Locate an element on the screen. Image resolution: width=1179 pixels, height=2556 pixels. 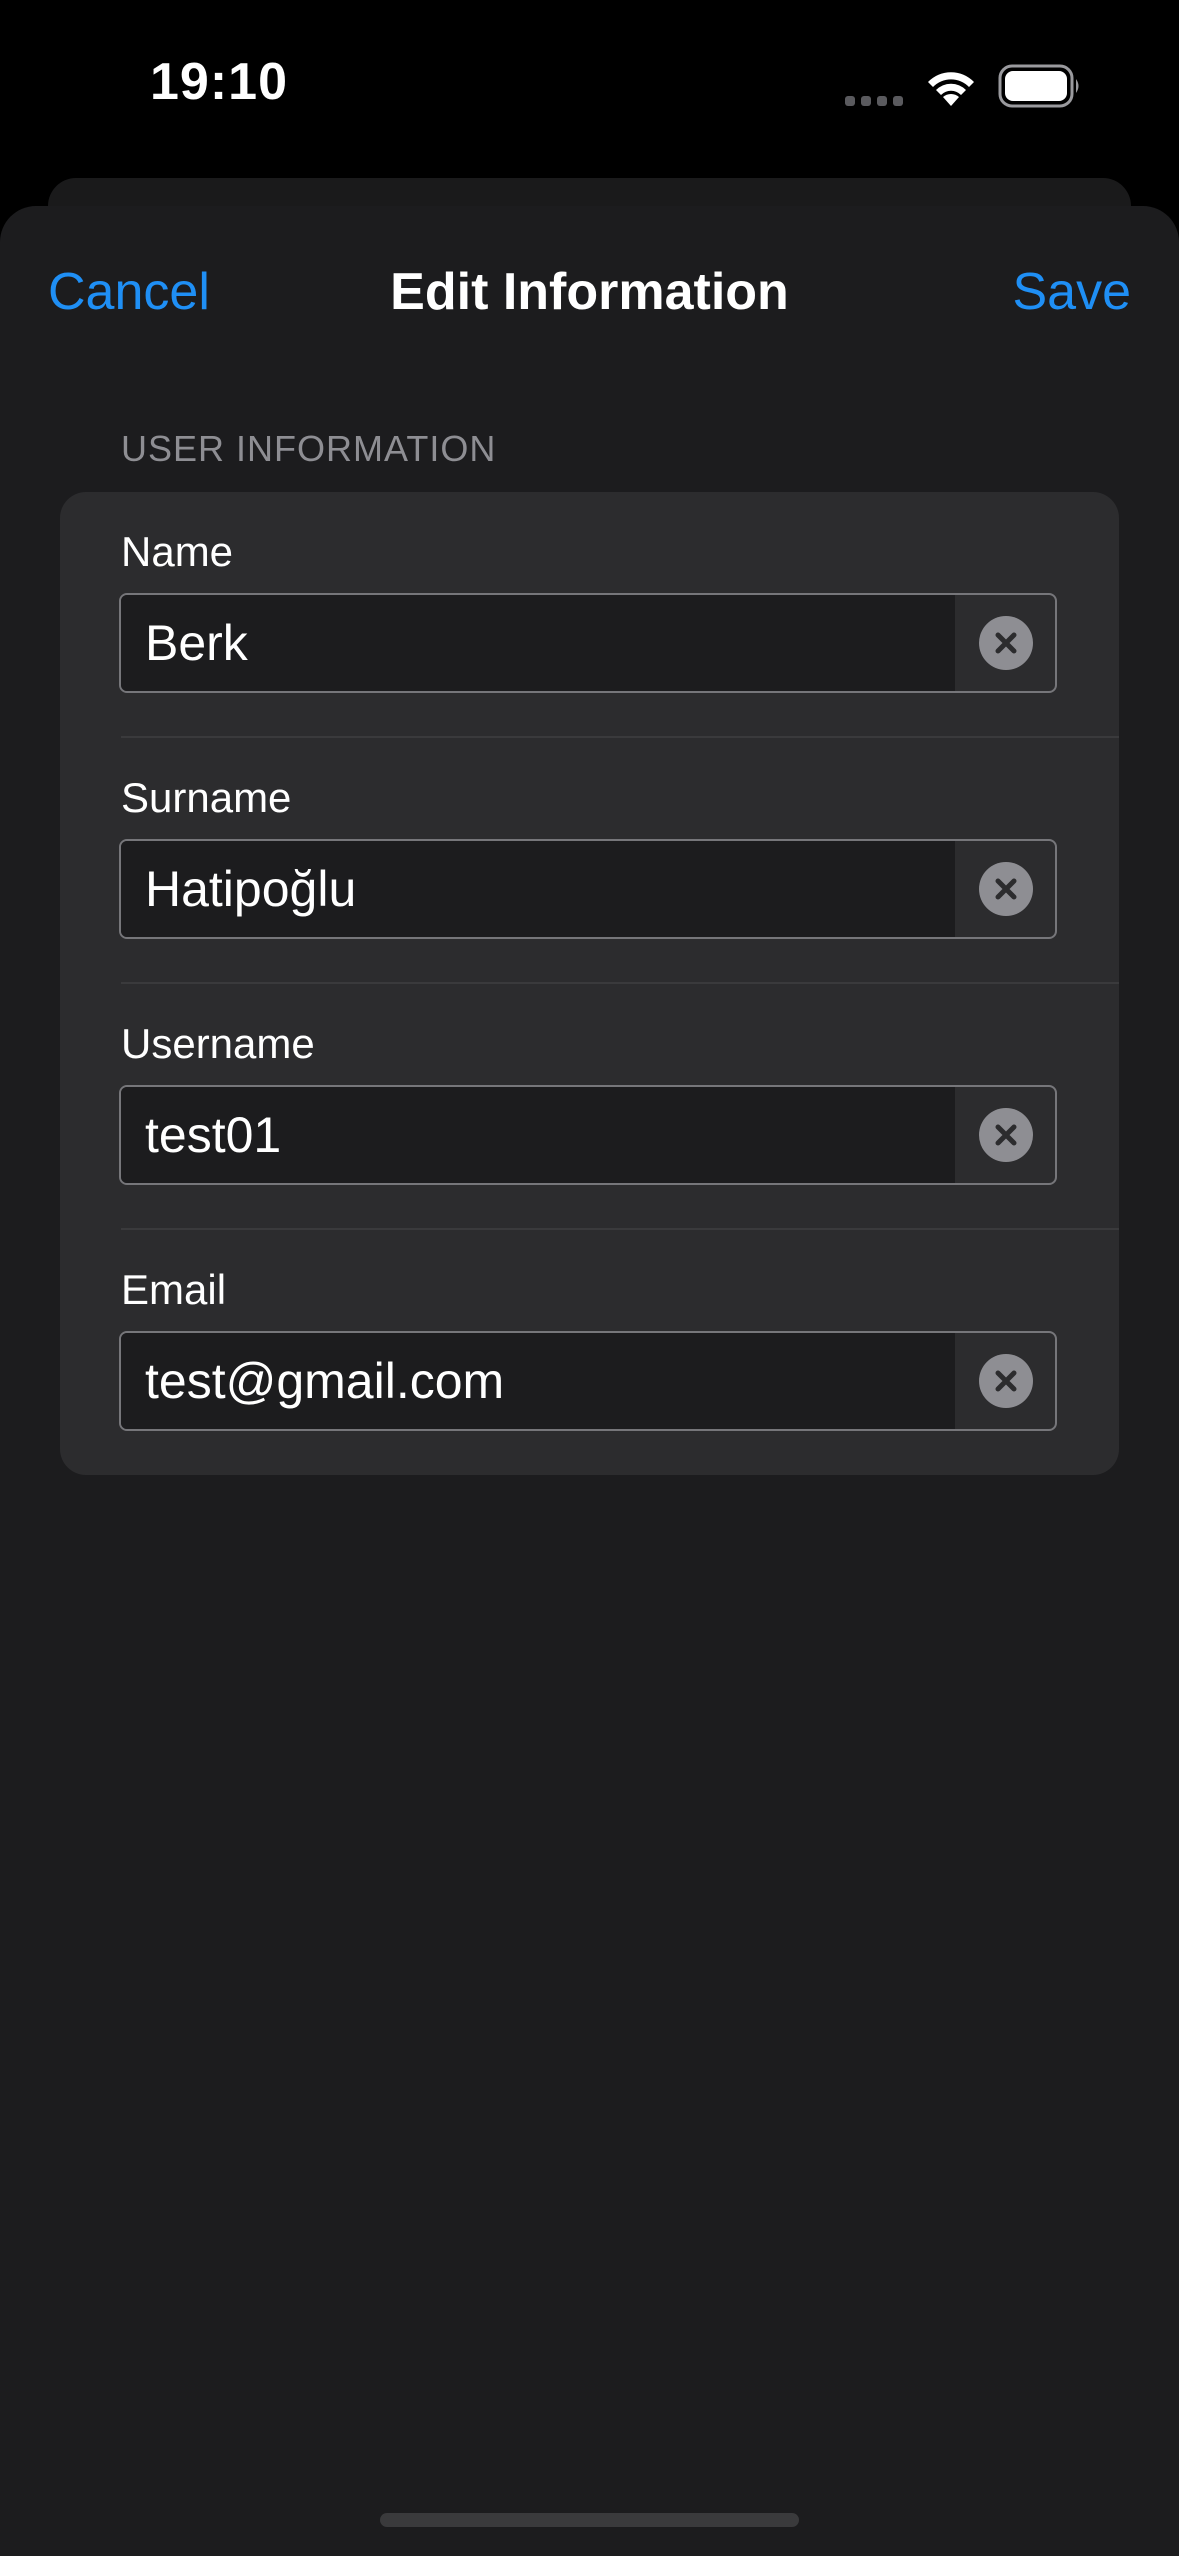
save-button: Save is located at coordinates (1071, 292).